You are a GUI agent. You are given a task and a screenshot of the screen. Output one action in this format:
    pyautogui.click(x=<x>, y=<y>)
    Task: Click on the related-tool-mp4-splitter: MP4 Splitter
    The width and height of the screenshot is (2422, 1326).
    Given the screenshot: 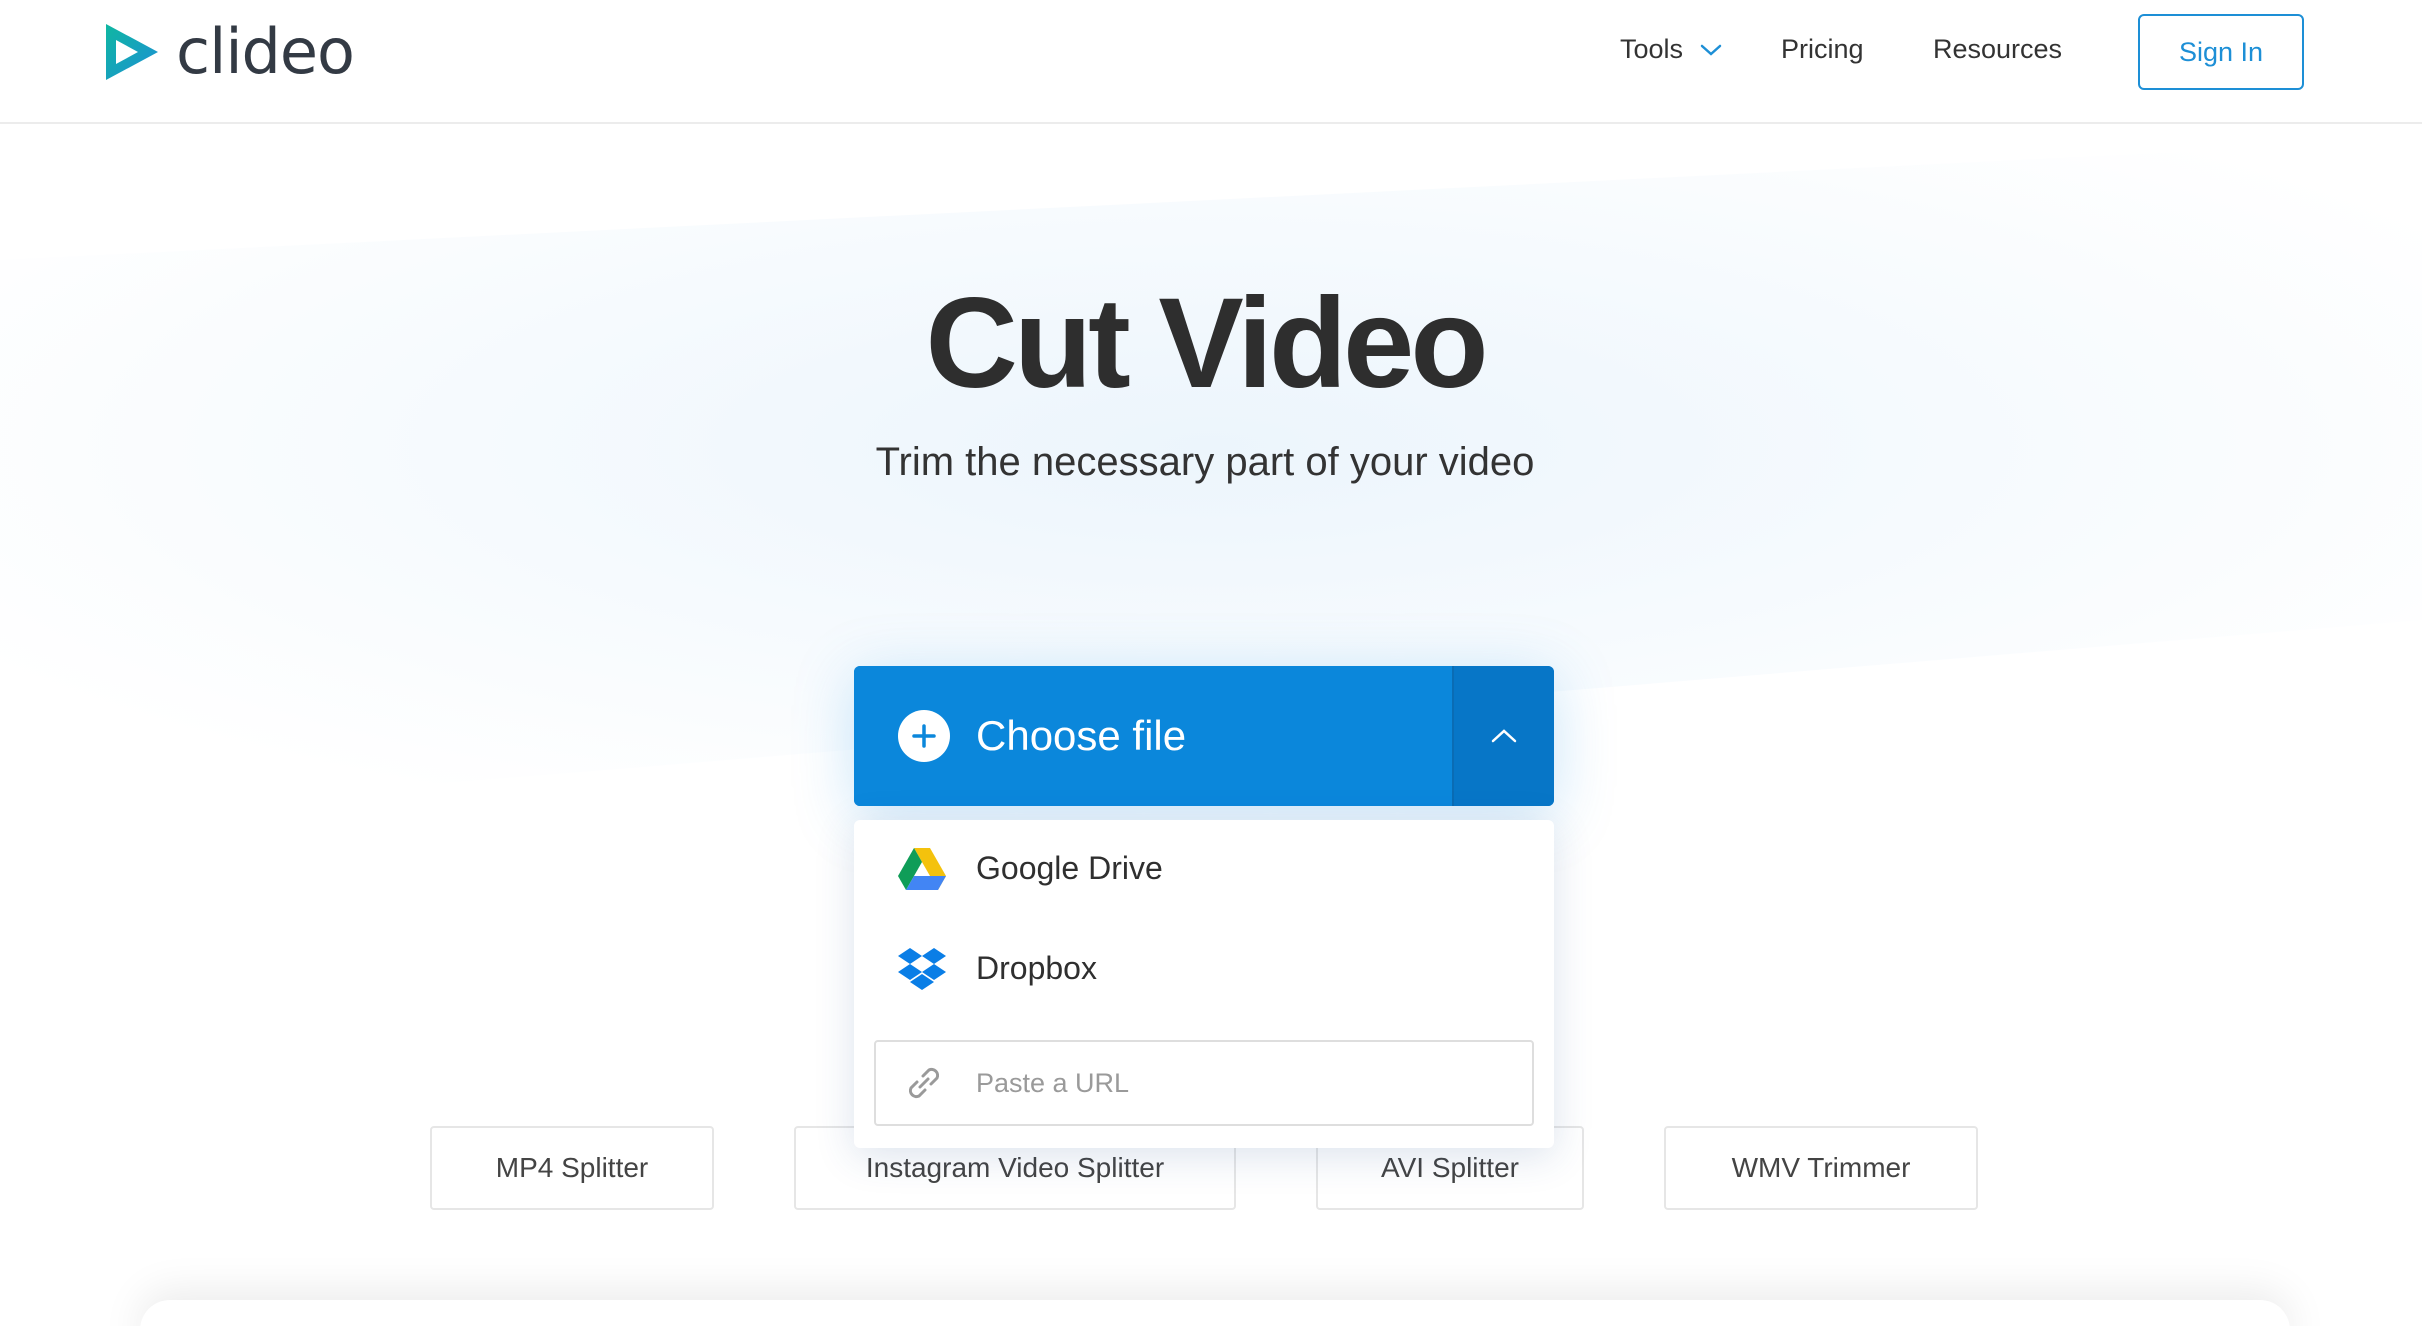 What is the action you would take?
    pyautogui.click(x=572, y=1168)
    